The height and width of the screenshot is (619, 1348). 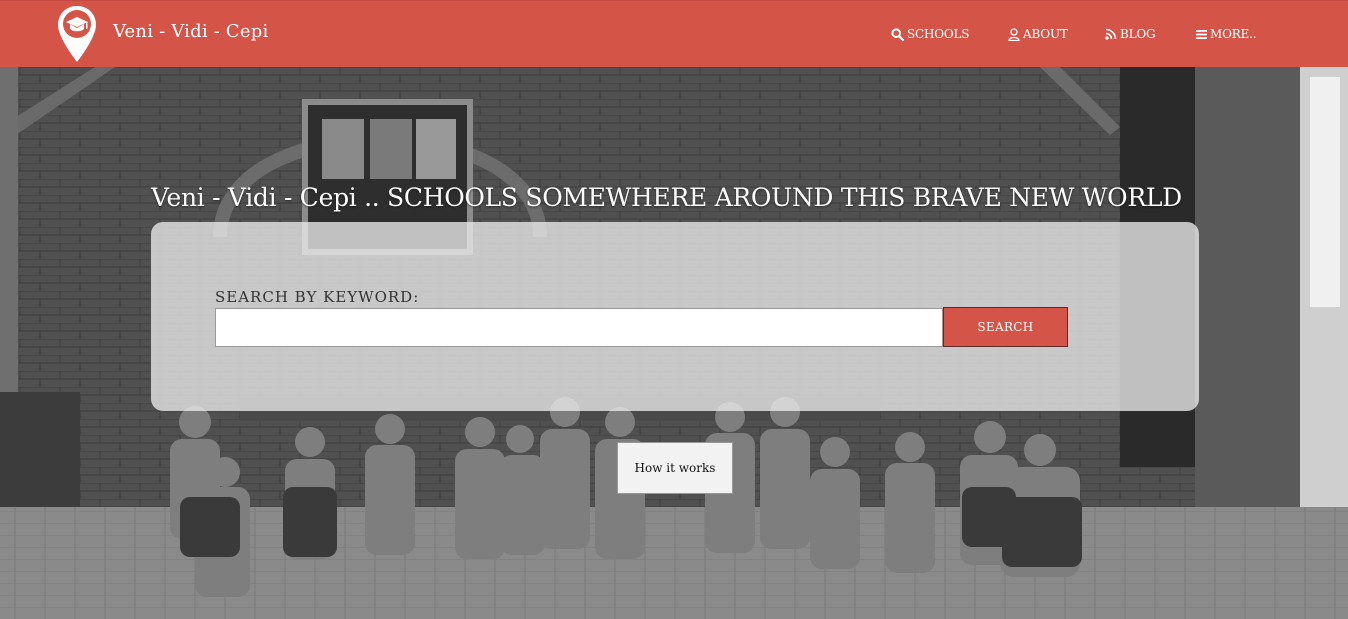 I want to click on nav-about: ABOUT, so click(x=1038, y=34).